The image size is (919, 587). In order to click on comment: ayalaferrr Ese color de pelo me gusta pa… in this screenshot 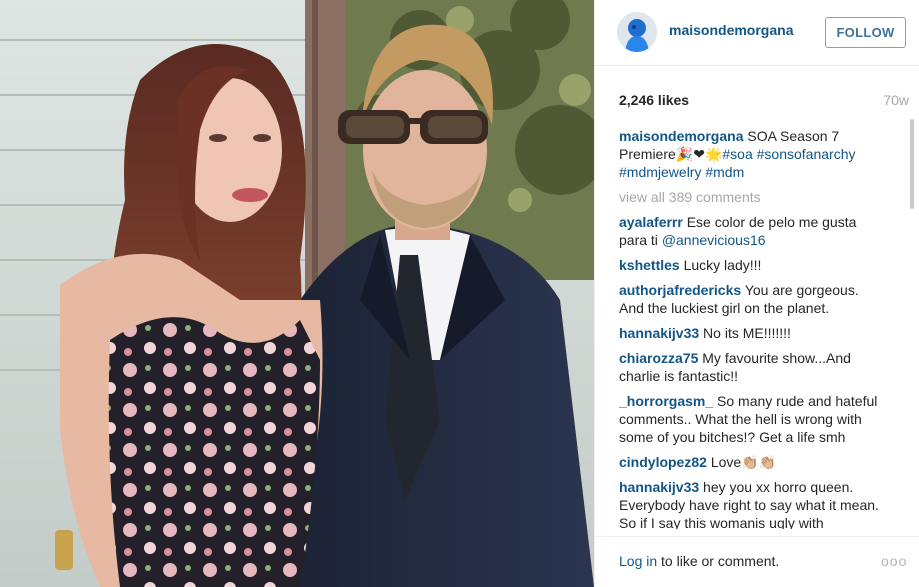, I will do `click(750, 231)`.